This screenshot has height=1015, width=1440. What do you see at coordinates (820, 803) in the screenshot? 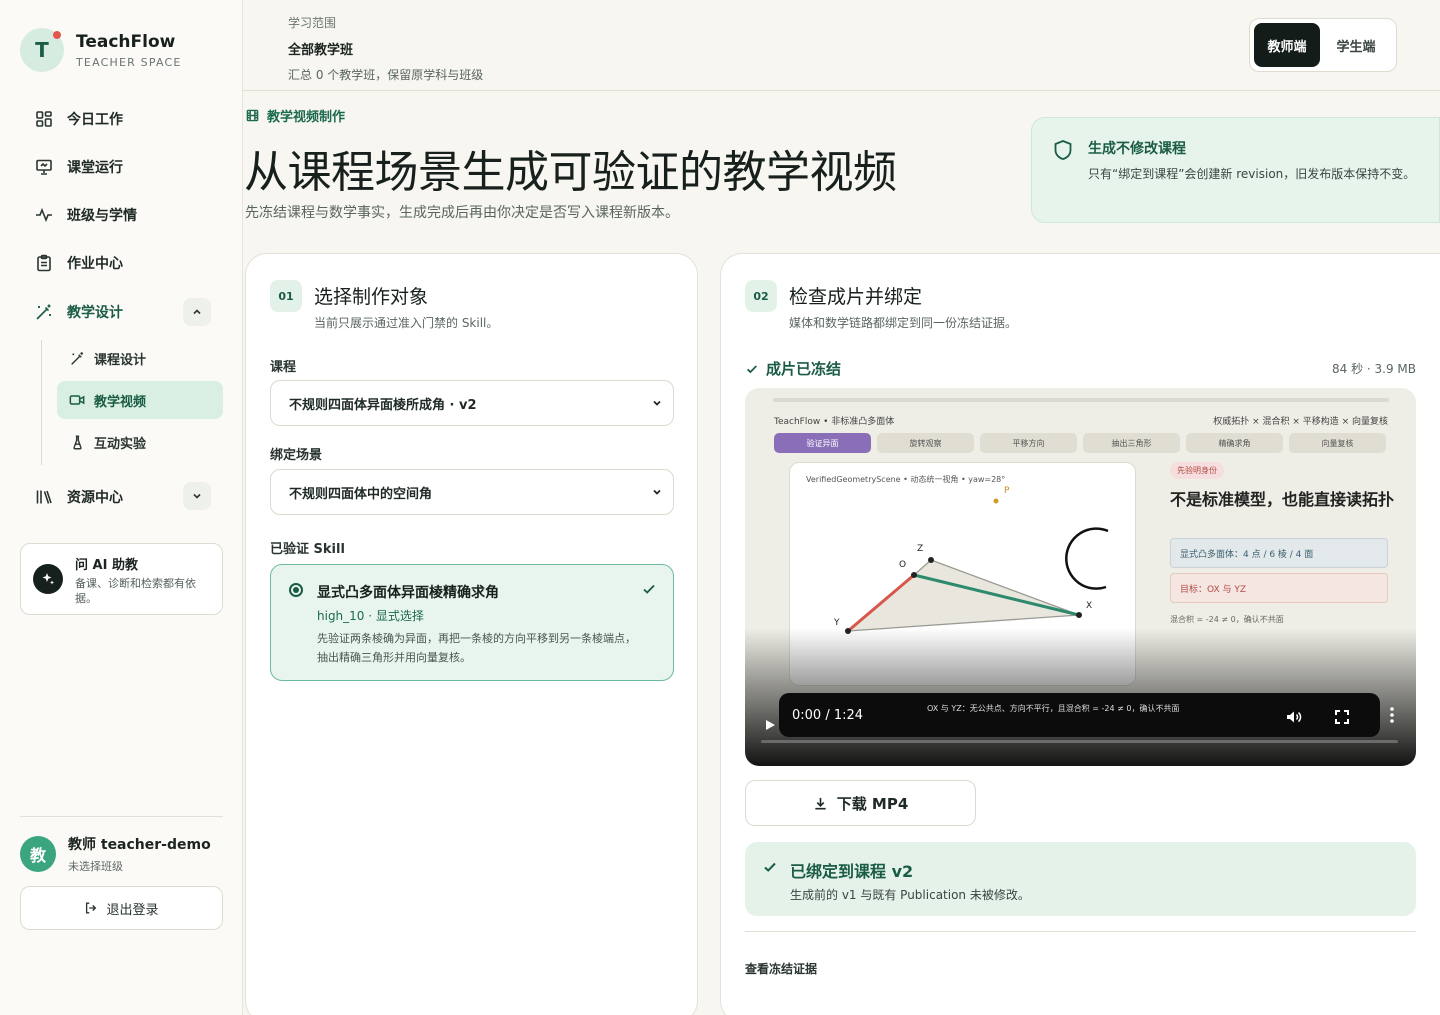
I see `download-icon` at bounding box center [820, 803].